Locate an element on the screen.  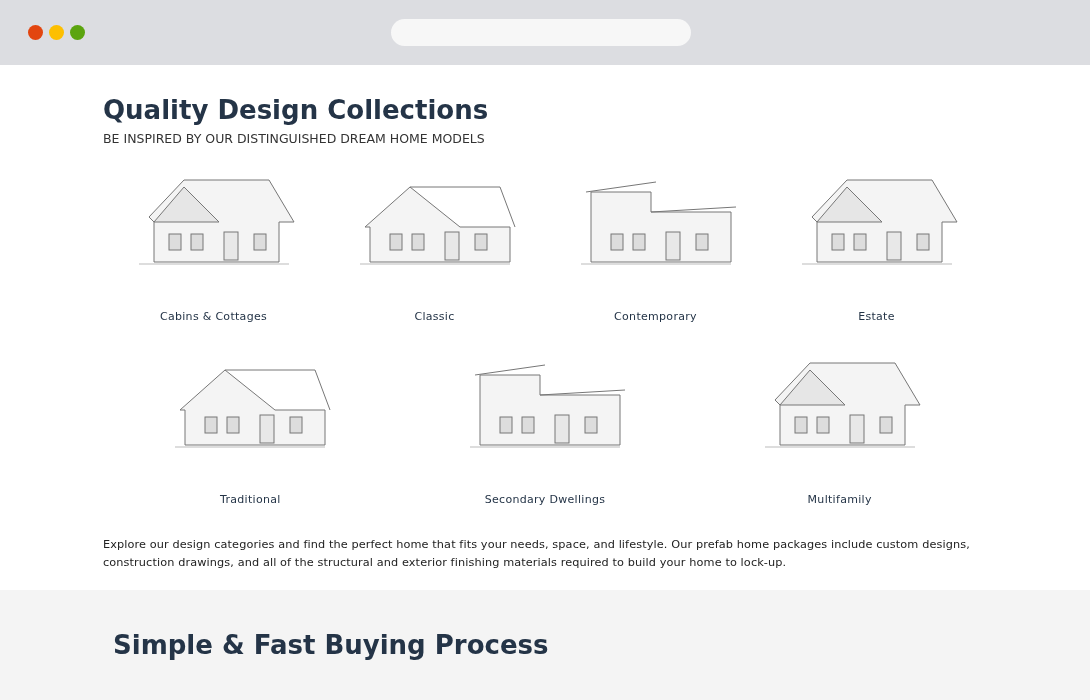
section-title: Quality Design Collections is located at coordinates (296, 110).